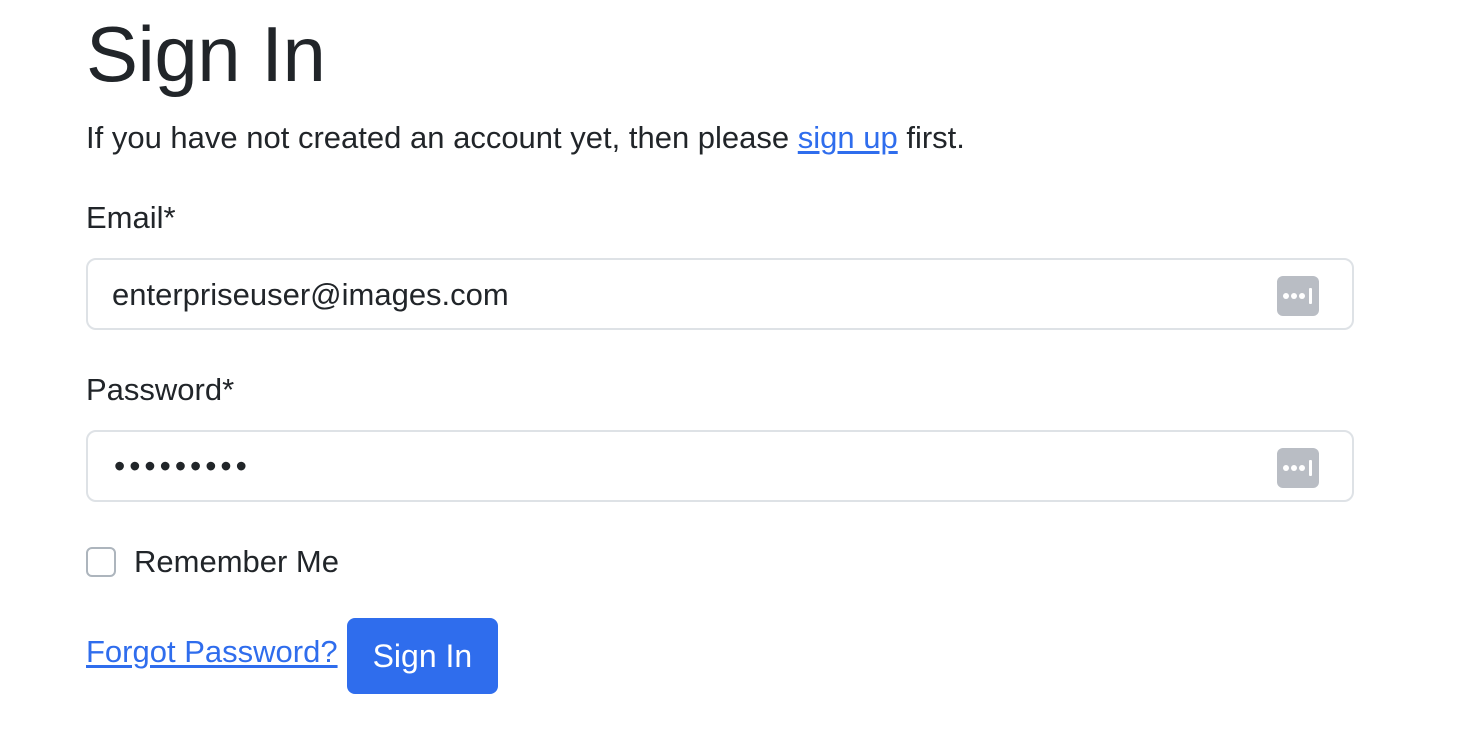 The image size is (1480, 744). Describe the element at coordinates (182, 466) in the screenshot. I see `password-masked-value: •••••••••` at that location.